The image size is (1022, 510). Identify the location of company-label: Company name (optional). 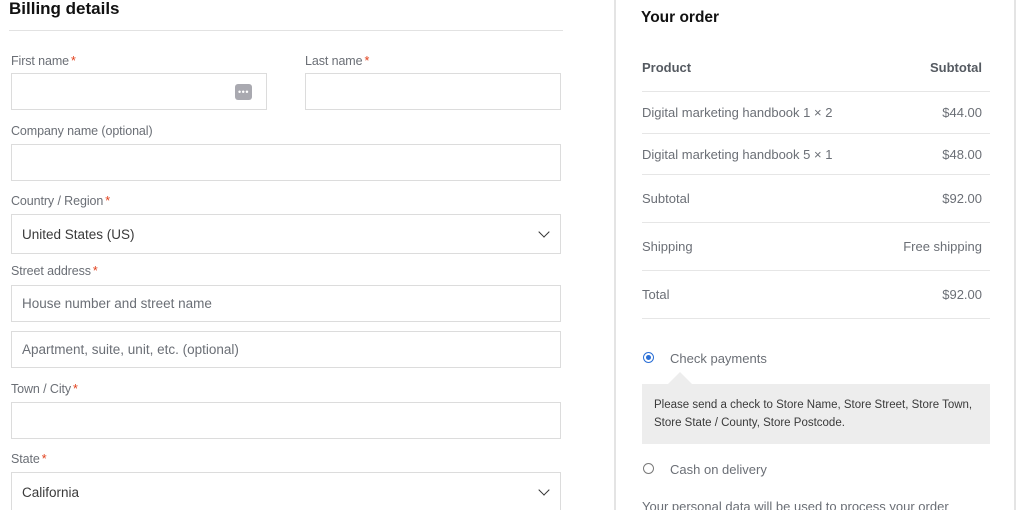
(82, 131).